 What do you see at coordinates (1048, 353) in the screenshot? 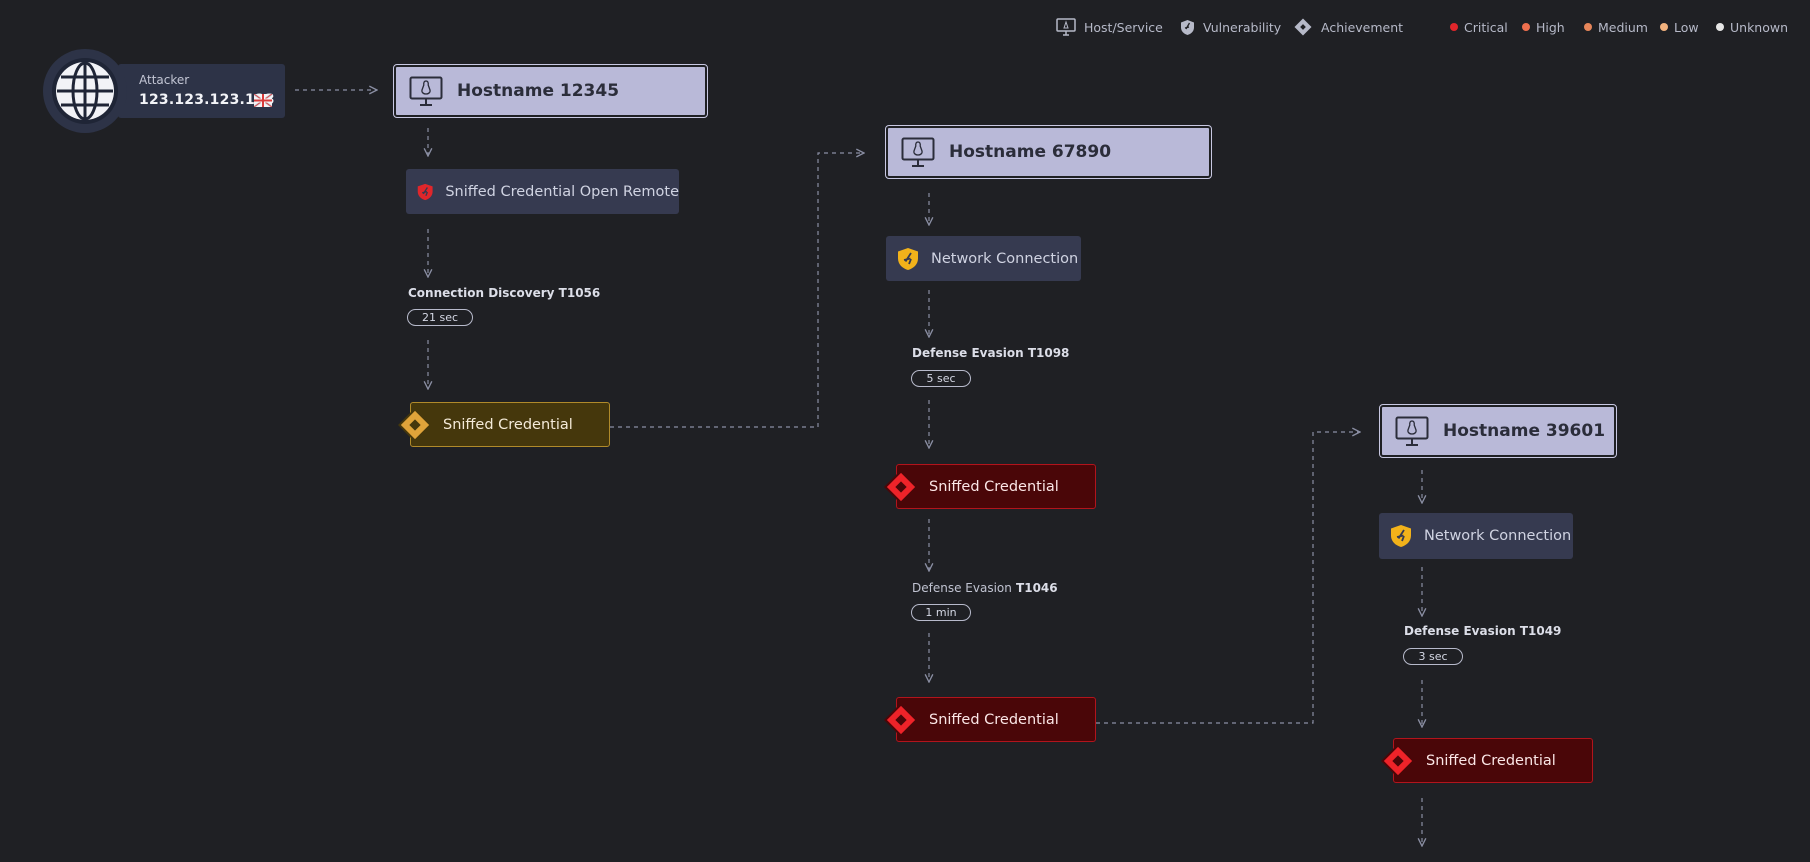
I see `technique-id: T1098` at bounding box center [1048, 353].